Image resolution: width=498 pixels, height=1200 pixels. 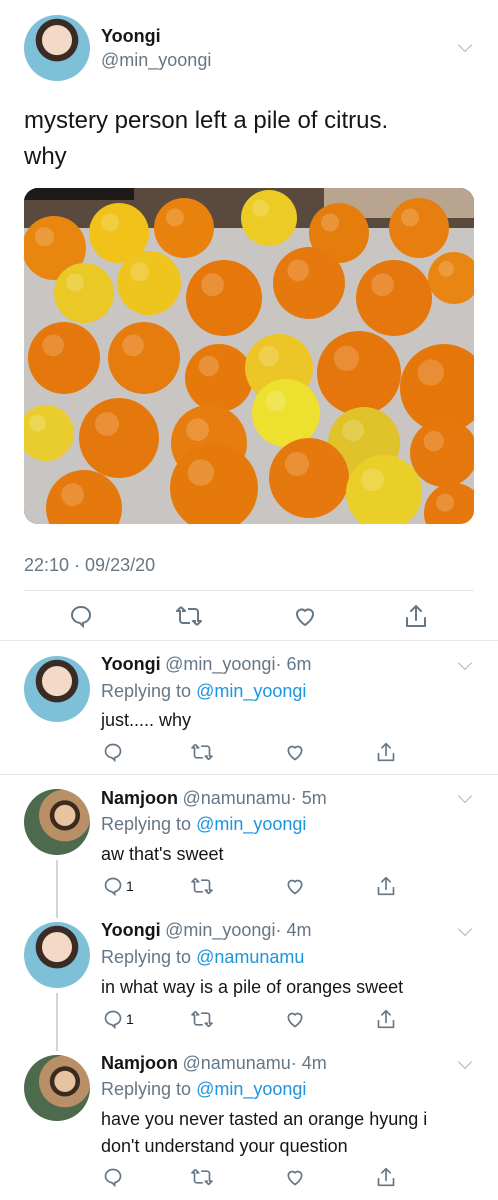 I want to click on reply-header: Yoongi @min_yoongi· 6m, so click(x=206, y=664).